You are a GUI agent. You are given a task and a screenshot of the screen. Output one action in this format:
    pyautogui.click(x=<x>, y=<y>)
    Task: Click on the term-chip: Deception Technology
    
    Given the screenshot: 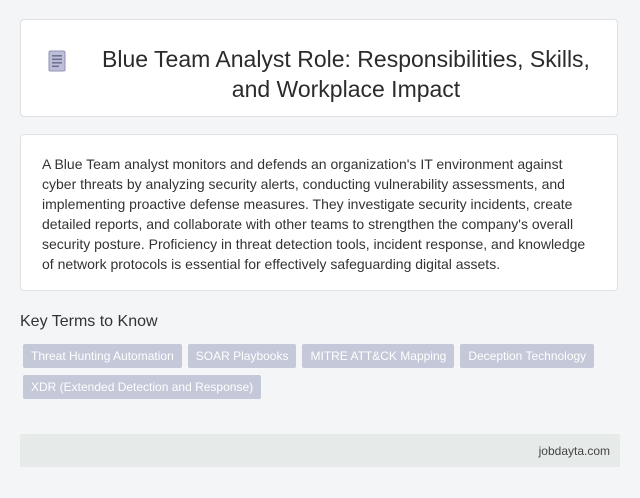 What is the action you would take?
    pyautogui.click(x=527, y=356)
    